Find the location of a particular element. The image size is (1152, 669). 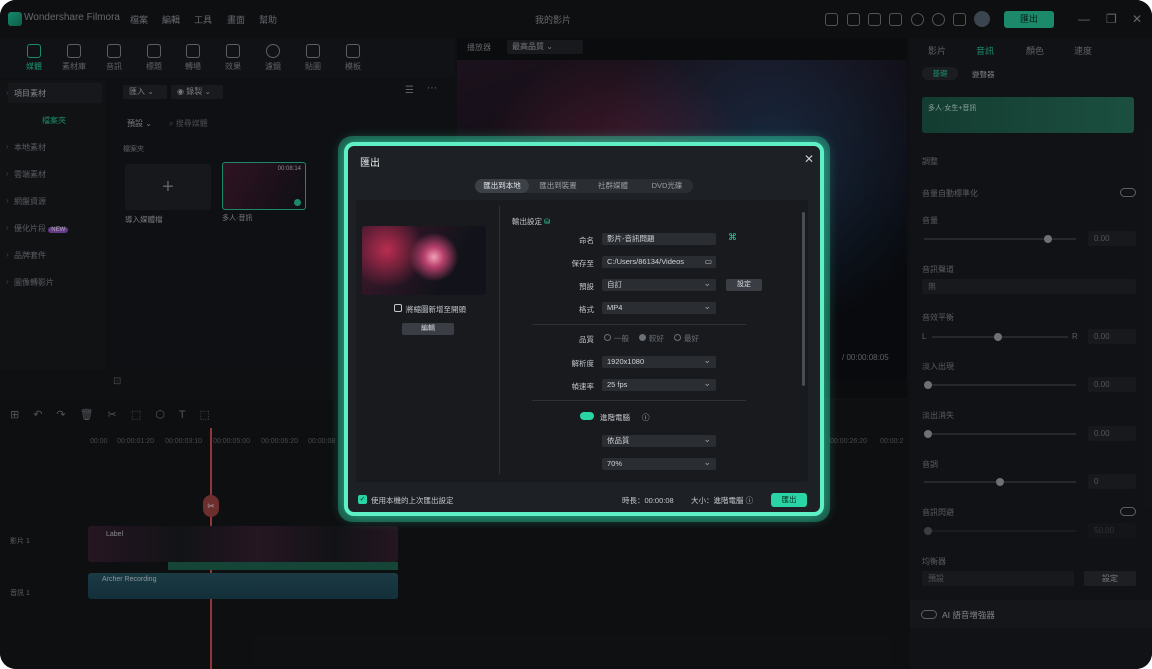

thumbnail-start-label: 將縮圖新增至開頭 is located at coordinates (436, 309).